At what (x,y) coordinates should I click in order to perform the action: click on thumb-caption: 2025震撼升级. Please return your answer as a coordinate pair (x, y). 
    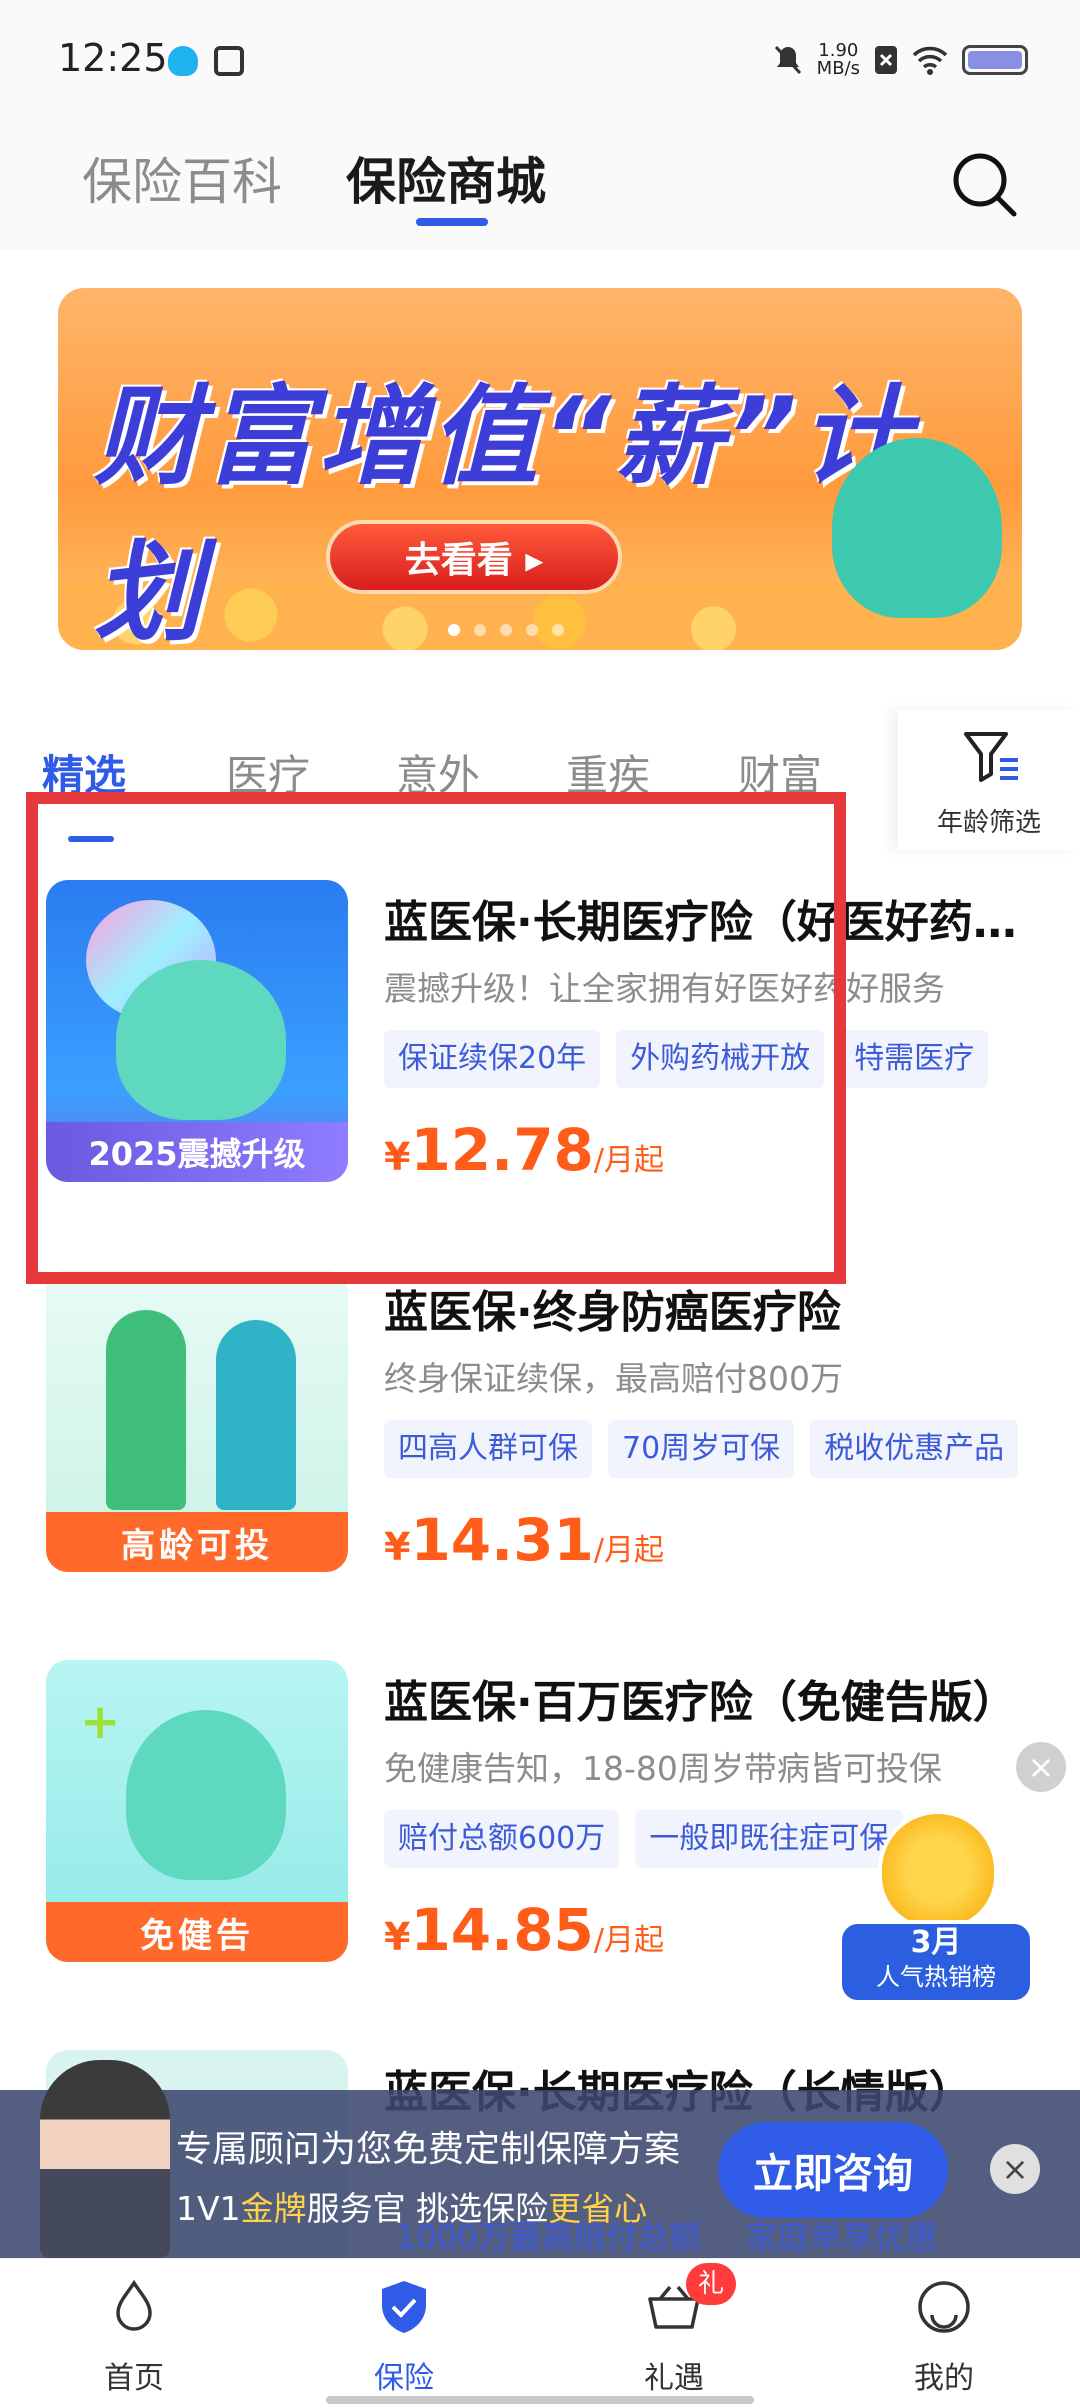
    Looking at the image, I should click on (197, 1152).